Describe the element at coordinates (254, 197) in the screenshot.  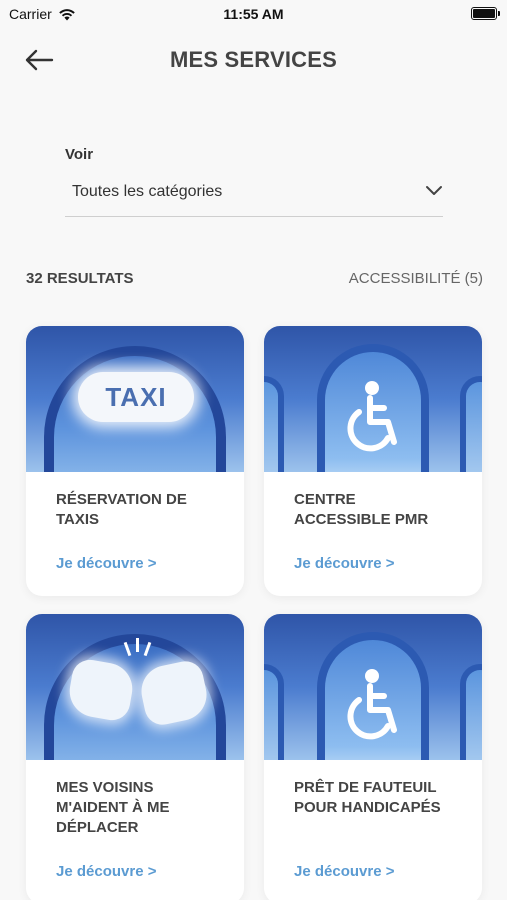
I see `category-select: Toutes les catégories` at that location.